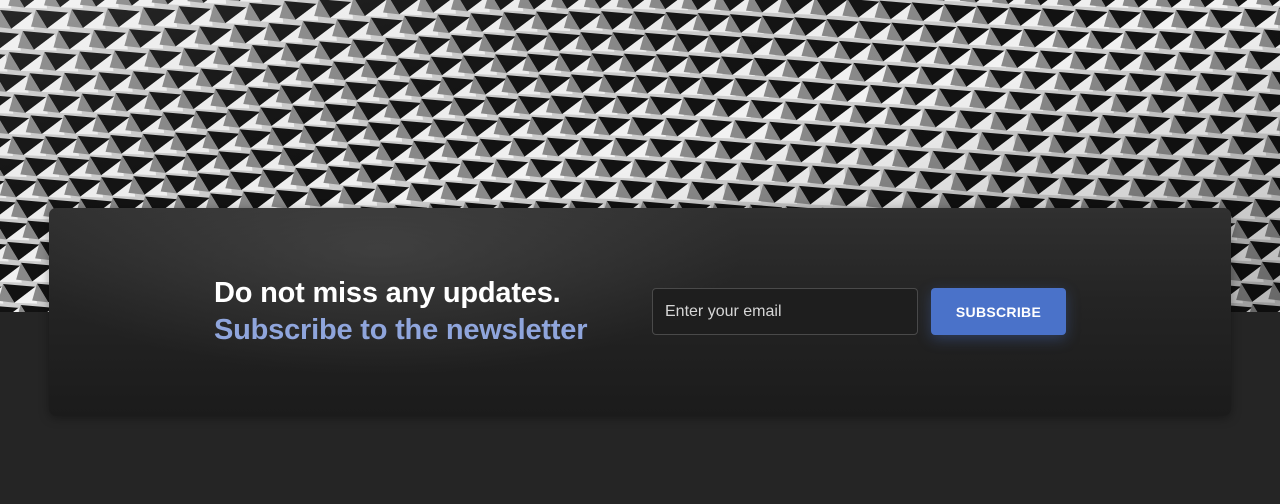  Describe the element at coordinates (387, 293) in the screenshot. I see `headline-line-primary: Do not miss any updates.` at that location.